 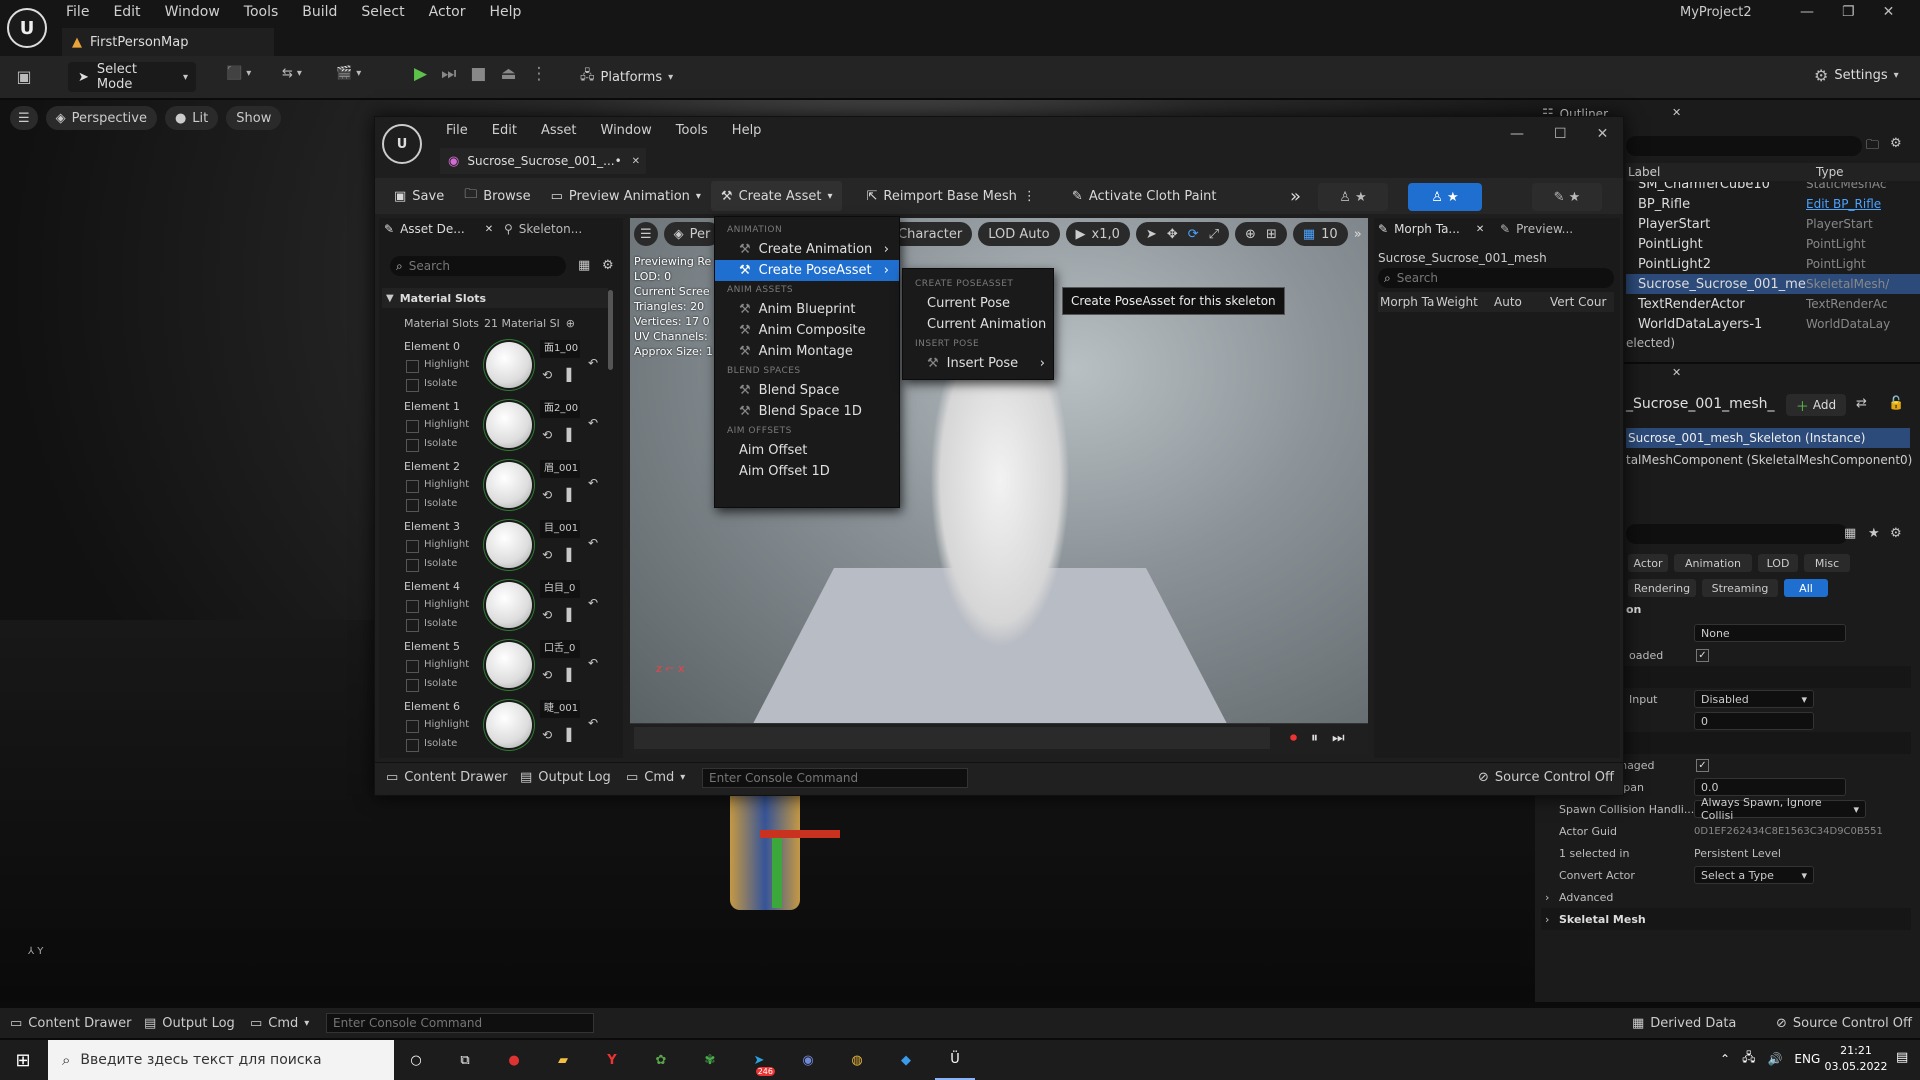 What do you see at coordinates (1773, 304) in the screenshot?
I see `outliner-row: TextRenderActor TextRenderAc` at bounding box center [1773, 304].